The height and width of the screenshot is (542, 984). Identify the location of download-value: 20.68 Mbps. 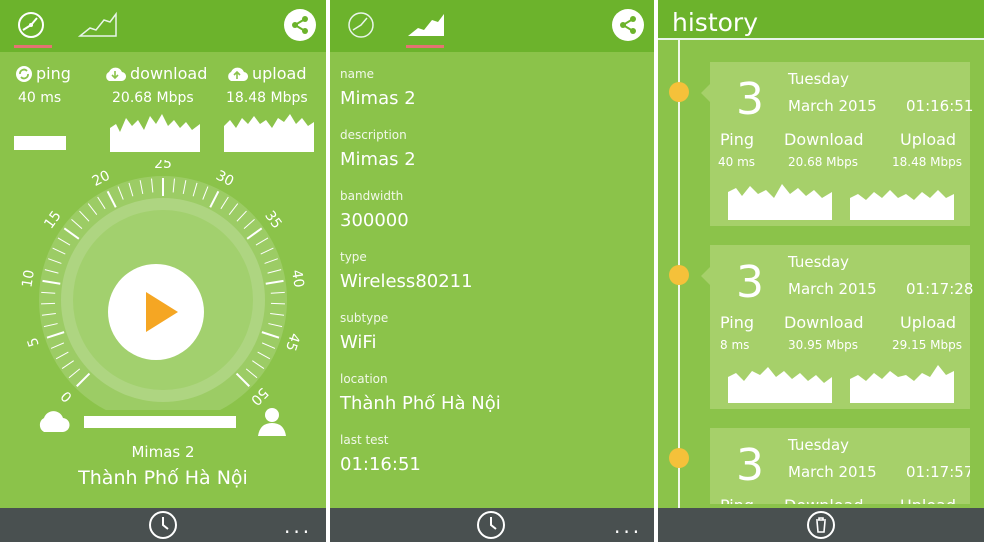
(153, 98).